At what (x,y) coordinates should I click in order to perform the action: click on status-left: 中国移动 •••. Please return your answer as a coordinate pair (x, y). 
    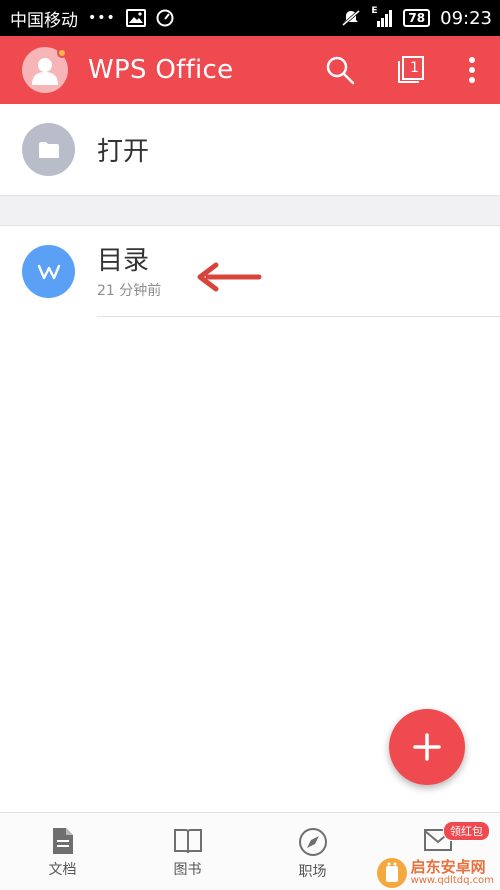
    Looking at the image, I should click on (92, 18).